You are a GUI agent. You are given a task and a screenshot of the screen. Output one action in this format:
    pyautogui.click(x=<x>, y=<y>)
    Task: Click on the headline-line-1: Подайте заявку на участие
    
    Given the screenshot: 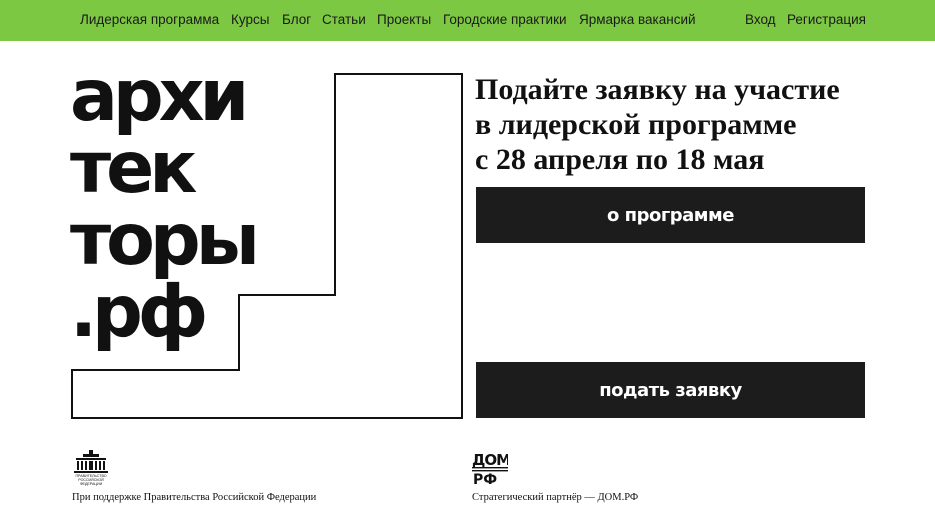 What is the action you would take?
    pyautogui.click(x=657, y=89)
    